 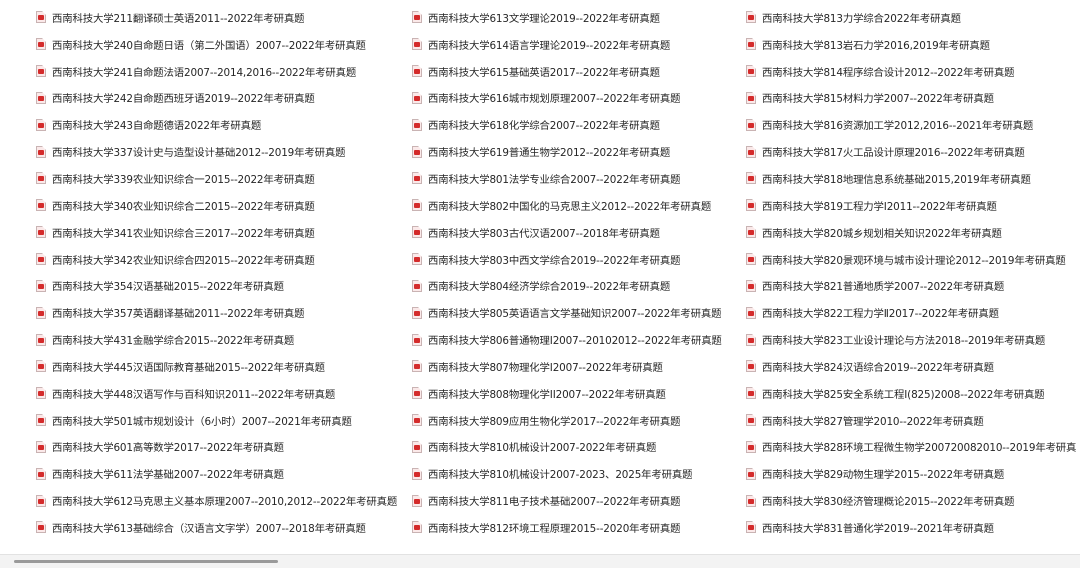 I want to click on horizontal-scrollbar, so click(x=540, y=561).